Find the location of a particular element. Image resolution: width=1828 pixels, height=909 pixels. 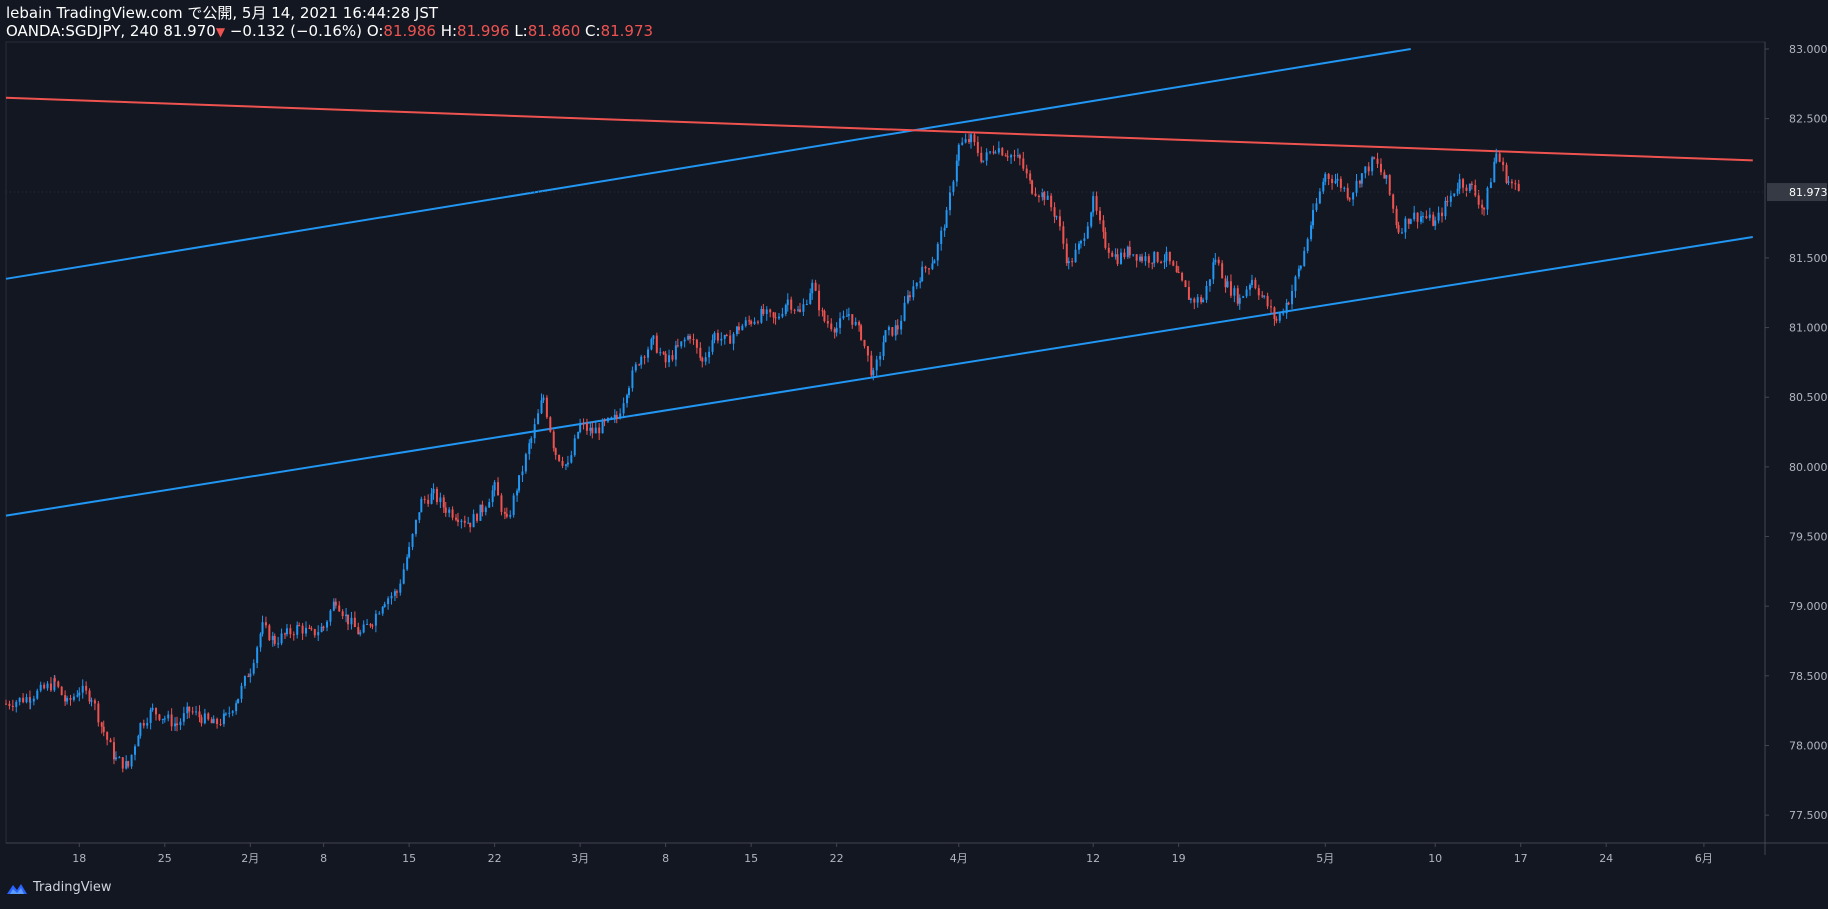

y-tick-label: 82.500 is located at coordinates (1808, 119).